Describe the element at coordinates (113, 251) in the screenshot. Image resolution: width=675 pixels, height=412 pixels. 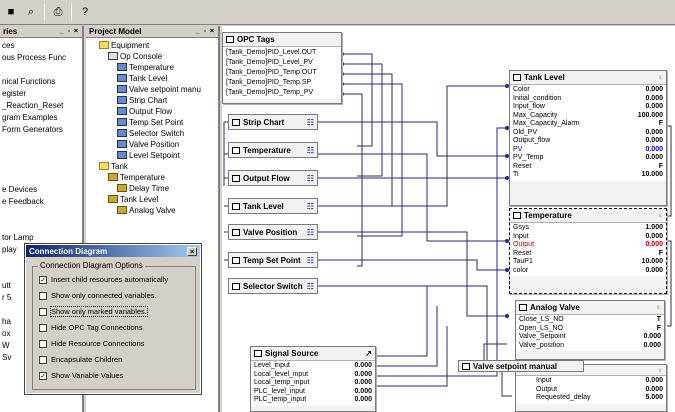
I see `dialog-title-bar: Connection Diagram ×` at that location.